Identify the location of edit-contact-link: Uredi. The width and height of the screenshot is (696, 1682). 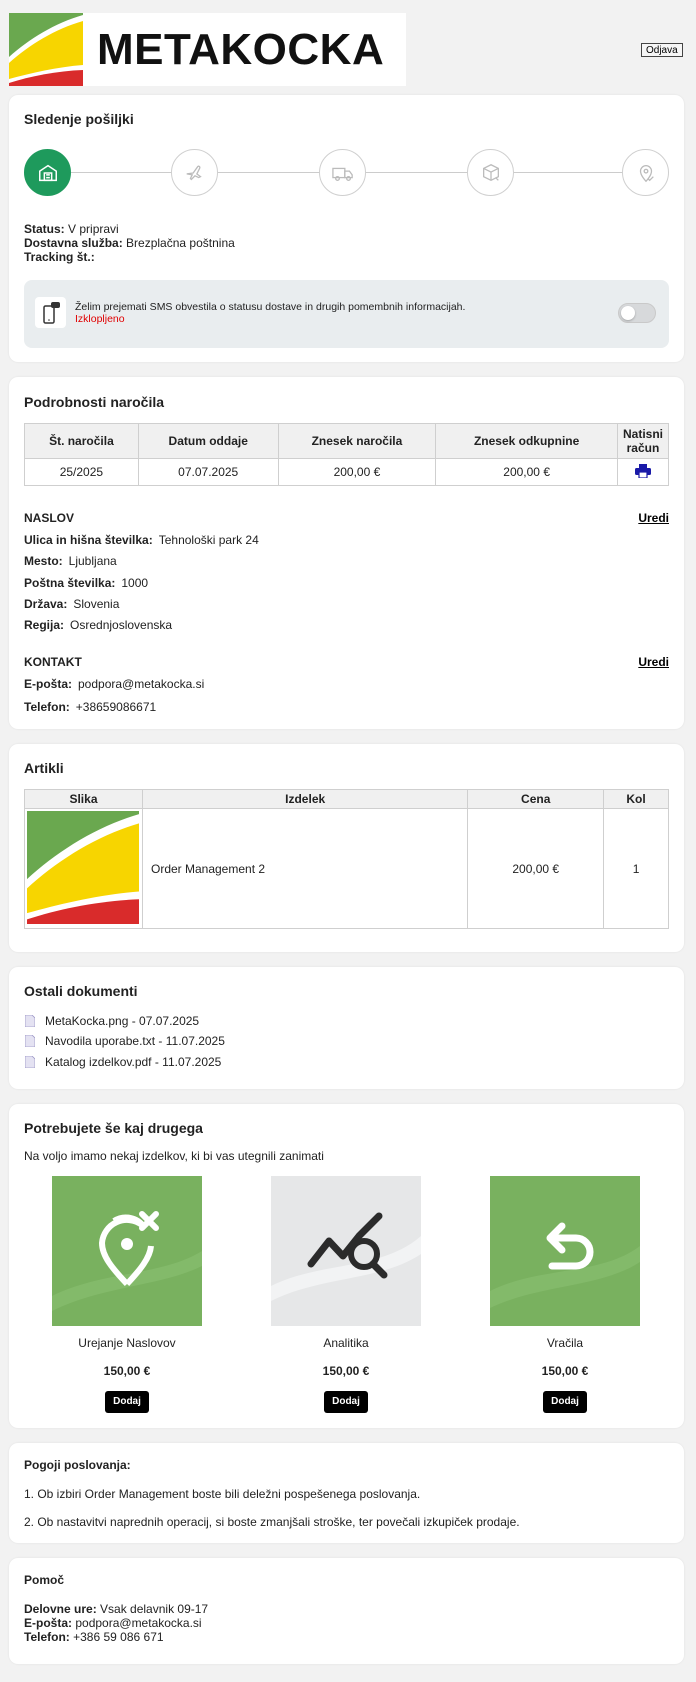
(653, 662).